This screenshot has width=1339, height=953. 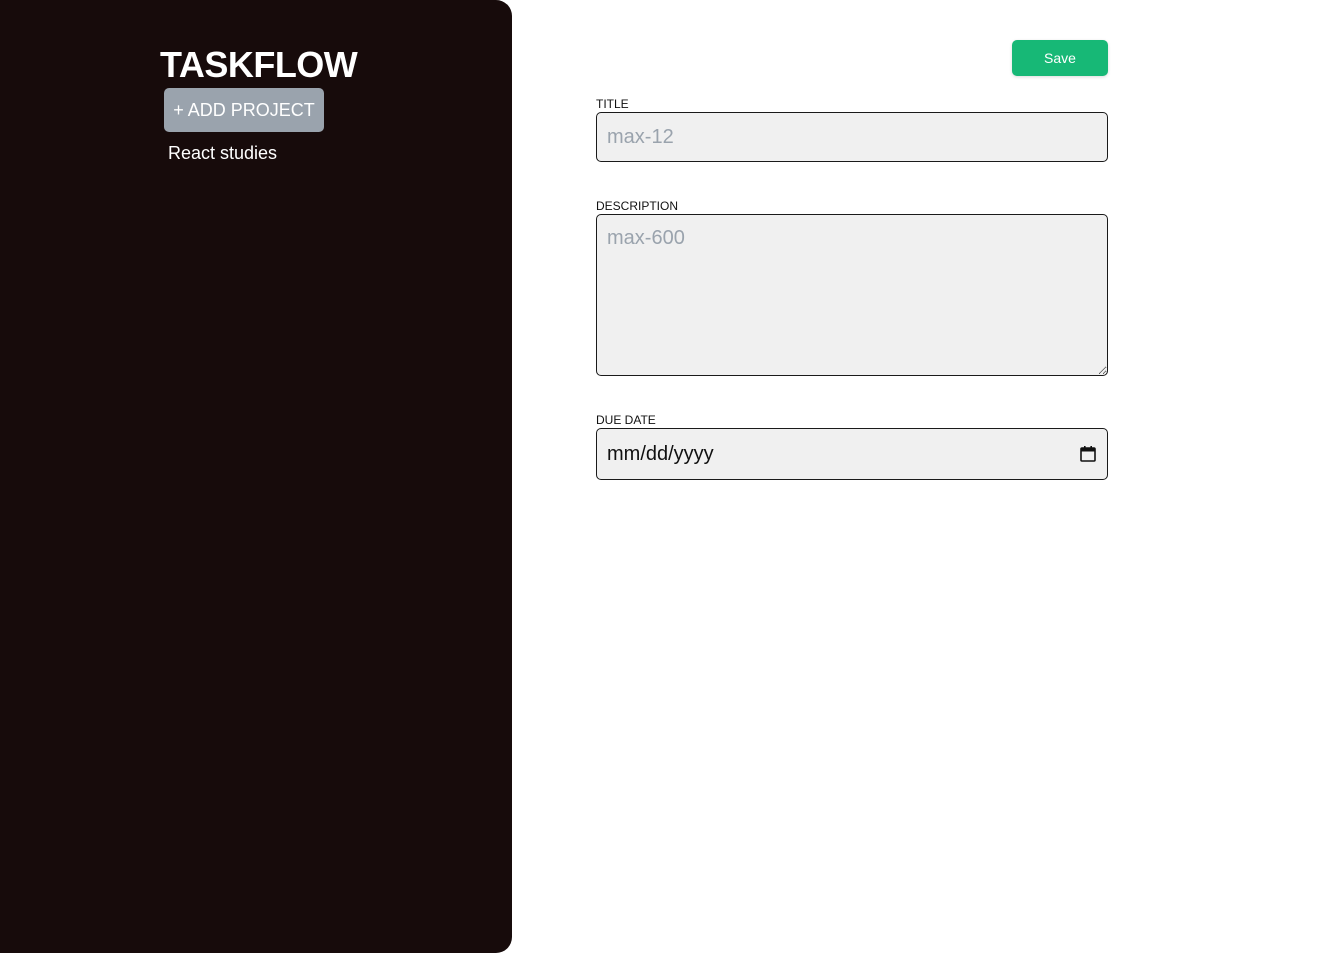 What do you see at coordinates (852, 295) in the screenshot?
I see `description-textarea` at bounding box center [852, 295].